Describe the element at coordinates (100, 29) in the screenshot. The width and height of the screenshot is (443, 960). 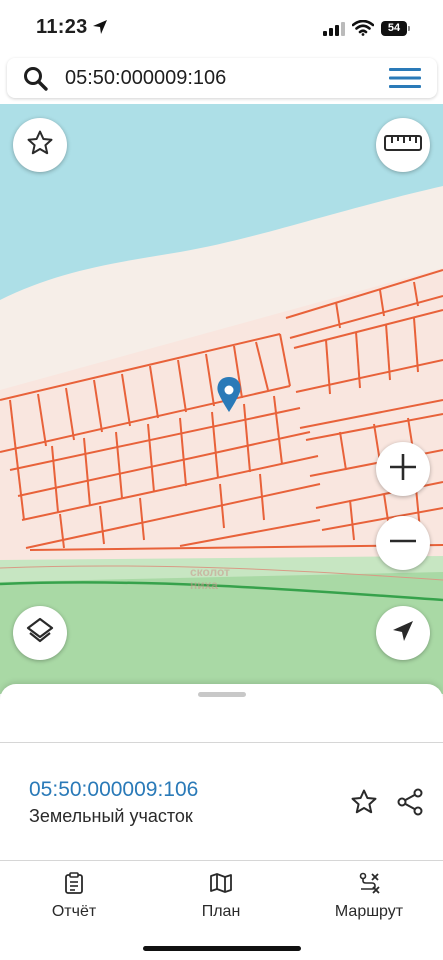
I see `location-arrow-icon` at that location.